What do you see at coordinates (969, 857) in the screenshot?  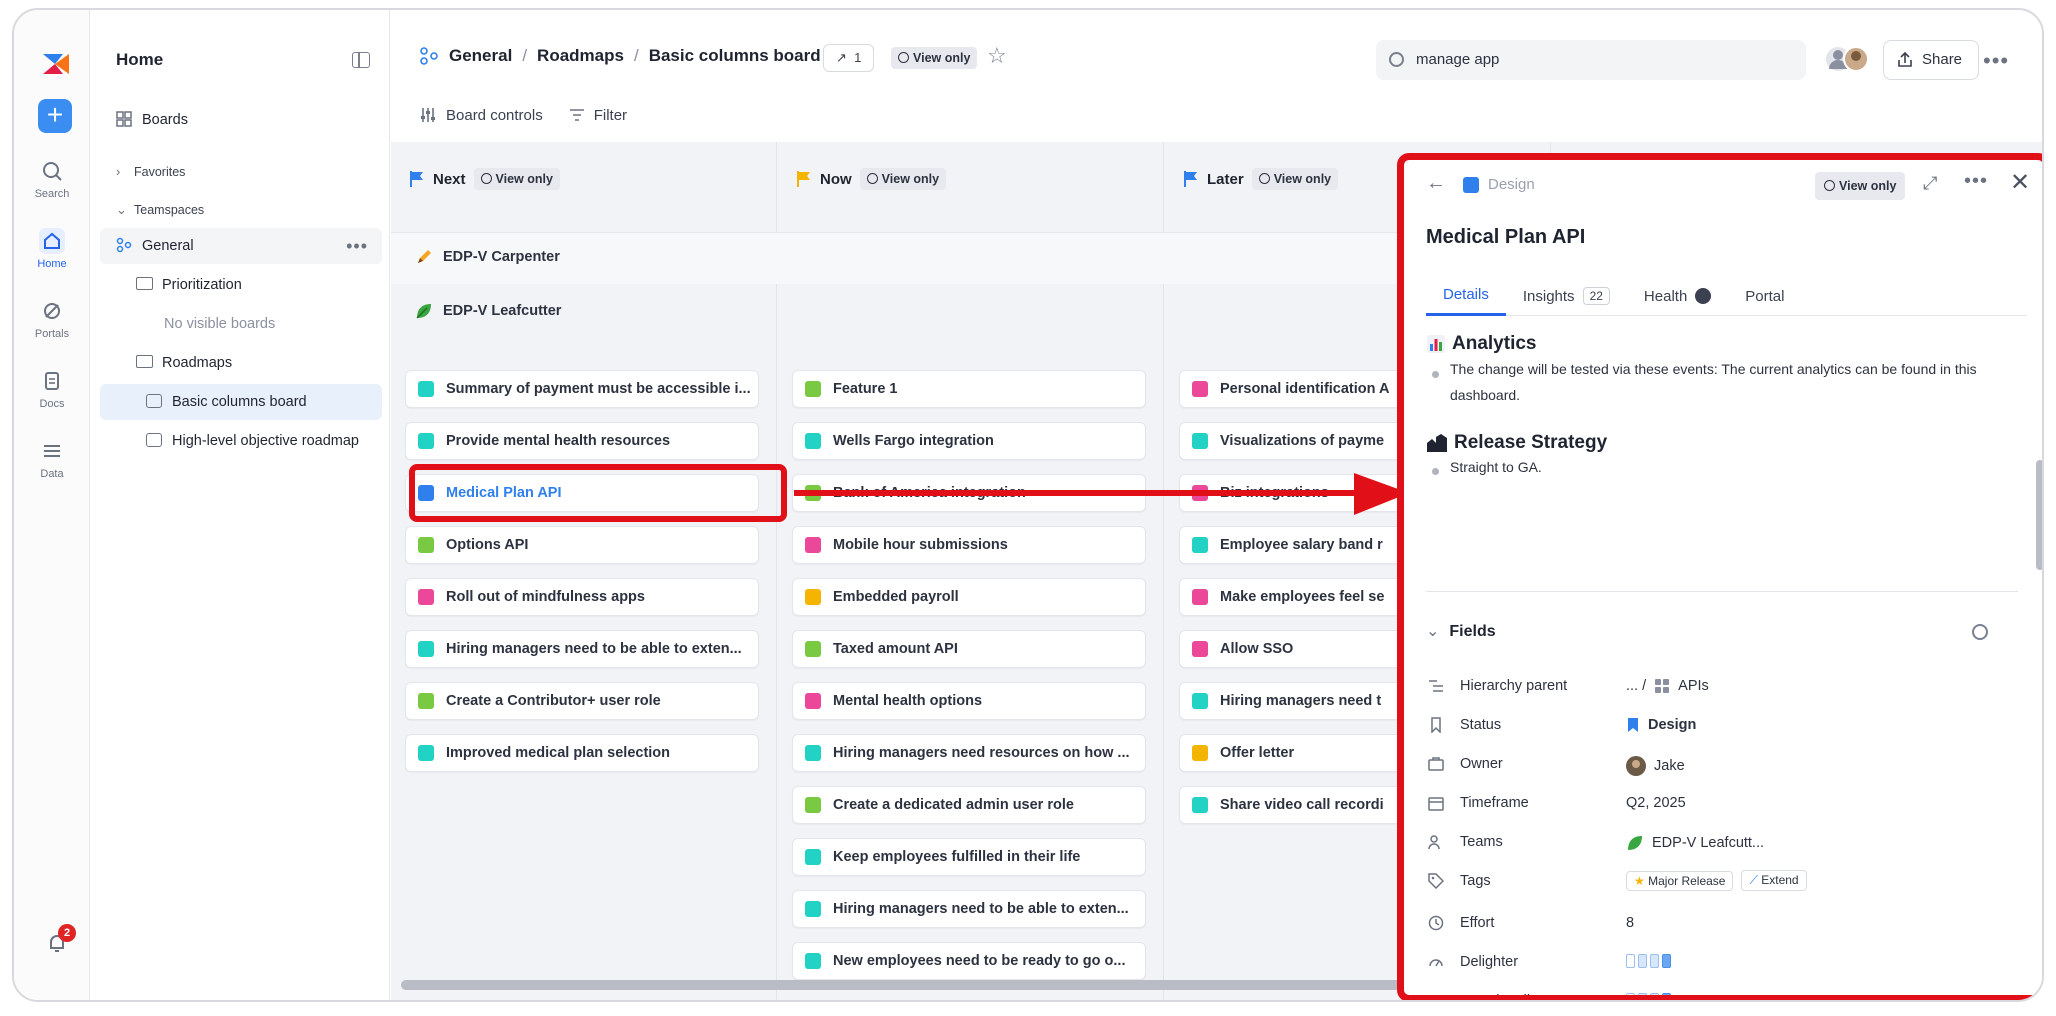 I see `board-card: Keep employees fulfilled in their life` at bounding box center [969, 857].